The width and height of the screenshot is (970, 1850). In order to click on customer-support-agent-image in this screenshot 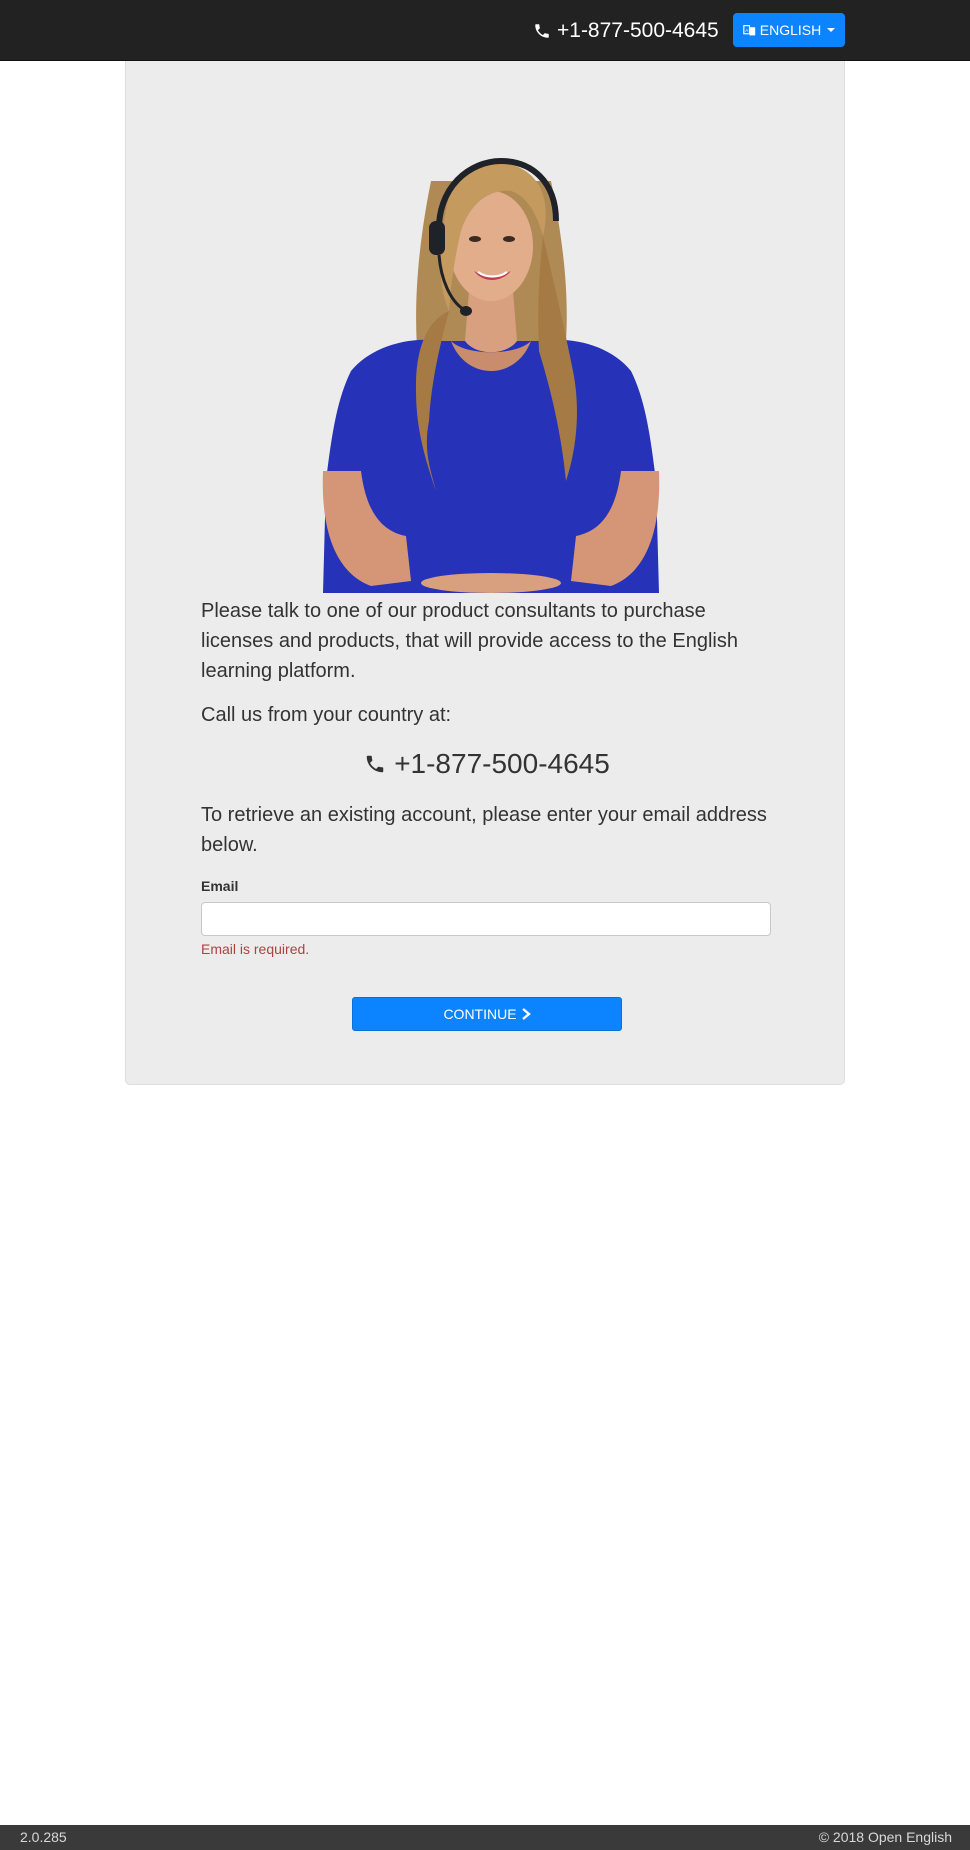, I will do `click(491, 375)`.